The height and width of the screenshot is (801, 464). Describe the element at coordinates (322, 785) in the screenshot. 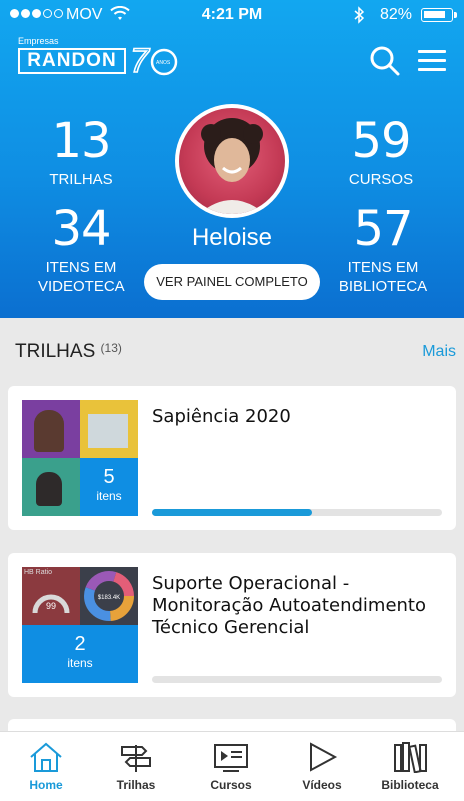

I see `tab-label: Vídeos` at that location.